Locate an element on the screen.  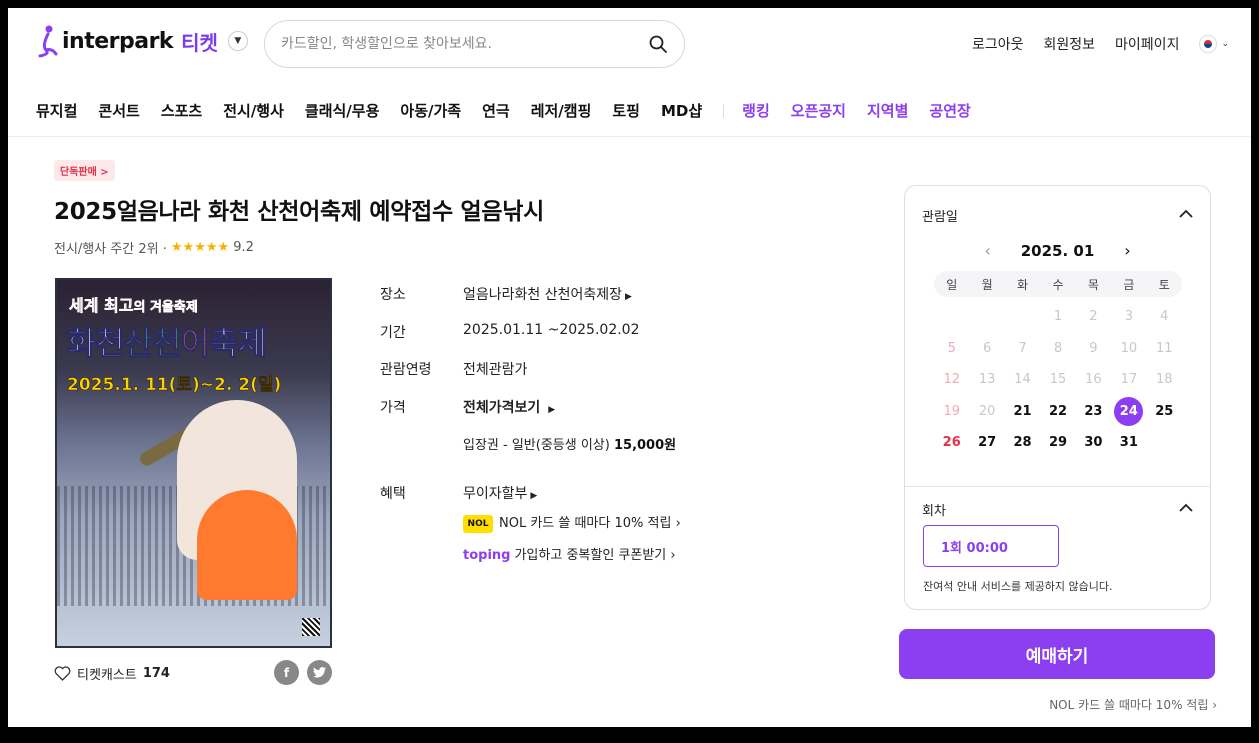
weekday-label: 일 is located at coordinates (952, 284).